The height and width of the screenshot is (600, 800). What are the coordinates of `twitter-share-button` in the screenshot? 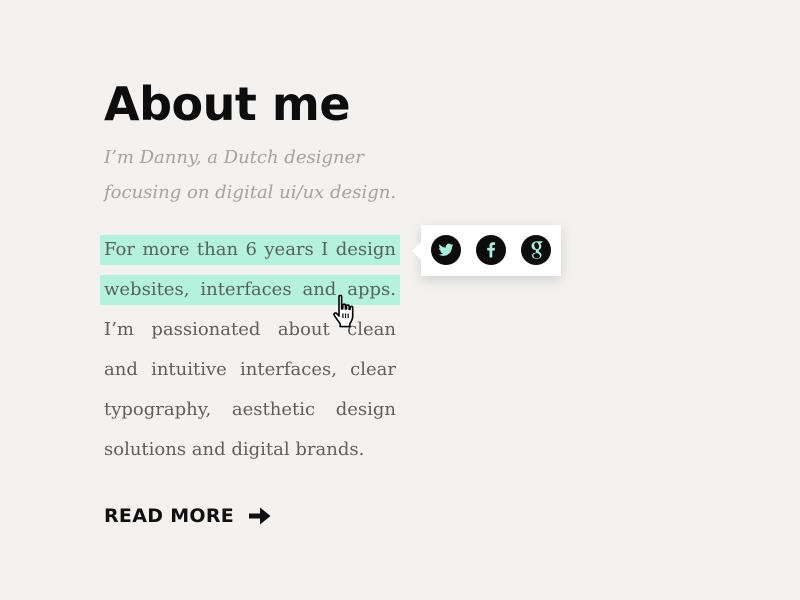 It's located at (446, 250).